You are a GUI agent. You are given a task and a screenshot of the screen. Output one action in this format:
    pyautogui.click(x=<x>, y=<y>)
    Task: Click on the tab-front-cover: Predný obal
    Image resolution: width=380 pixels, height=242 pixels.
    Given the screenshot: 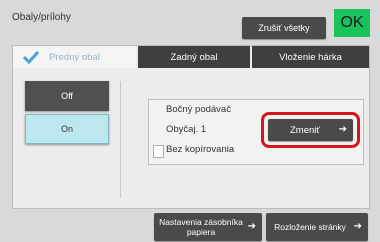 What is the action you would take?
    pyautogui.click(x=74, y=57)
    